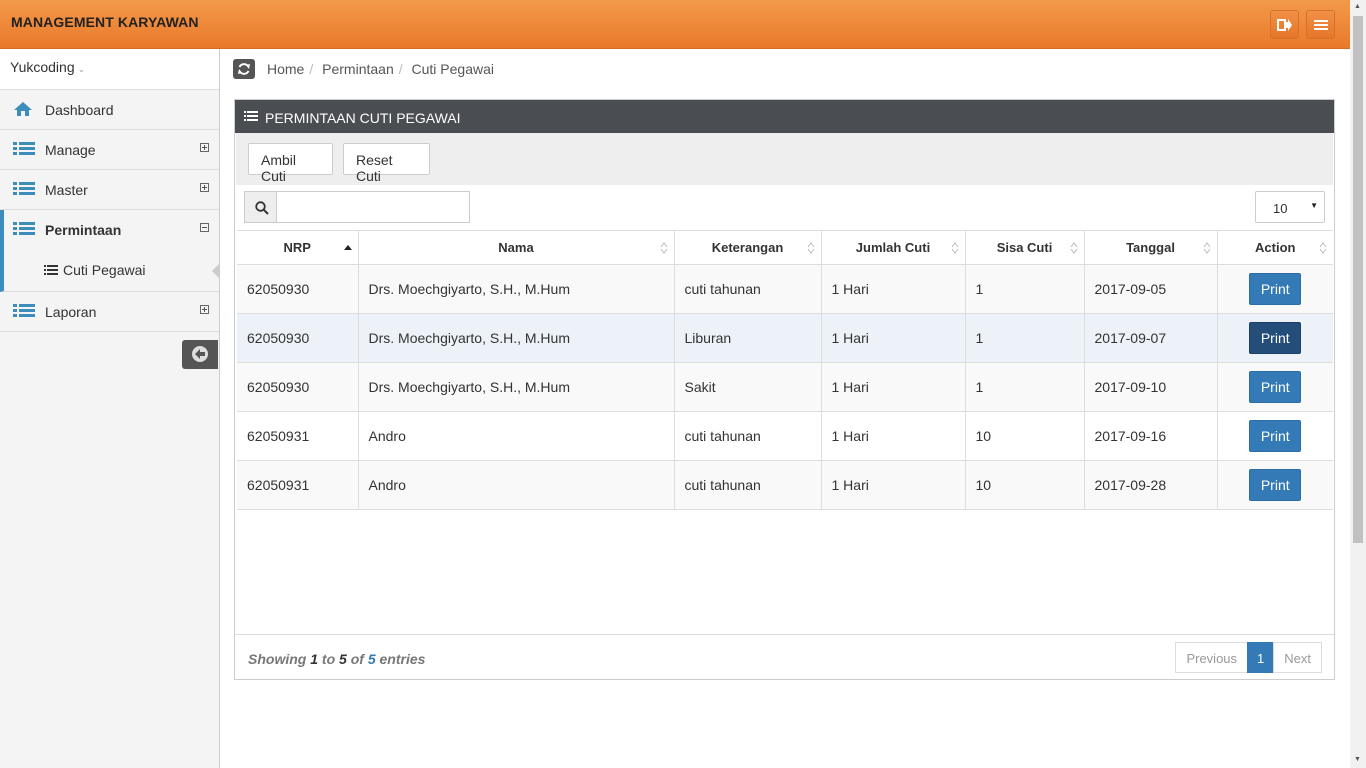 The width and height of the screenshot is (1366, 768). Describe the element at coordinates (748, 338) in the screenshot. I see `cell-keterangan: Liburan` at that location.